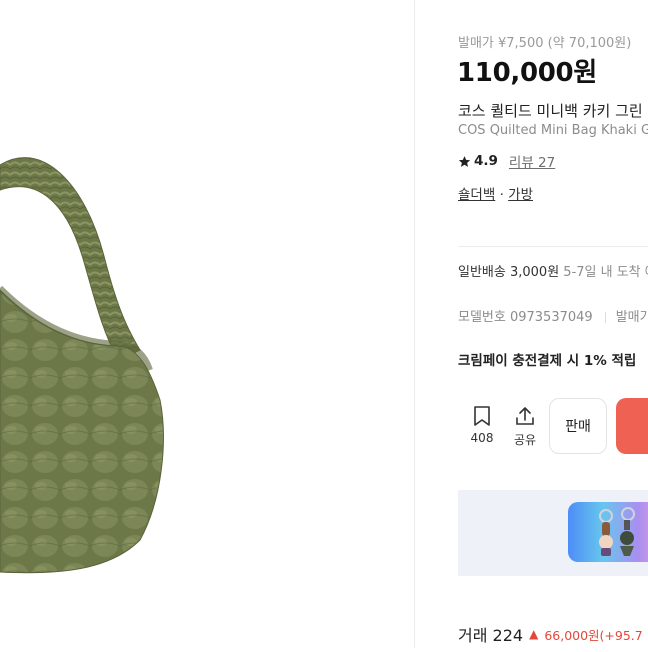 Image resolution: width=648 pixels, height=652 pixels. Describe the element at coordinates (632, 426) in the screenshot. I see `buy-button` at that location.